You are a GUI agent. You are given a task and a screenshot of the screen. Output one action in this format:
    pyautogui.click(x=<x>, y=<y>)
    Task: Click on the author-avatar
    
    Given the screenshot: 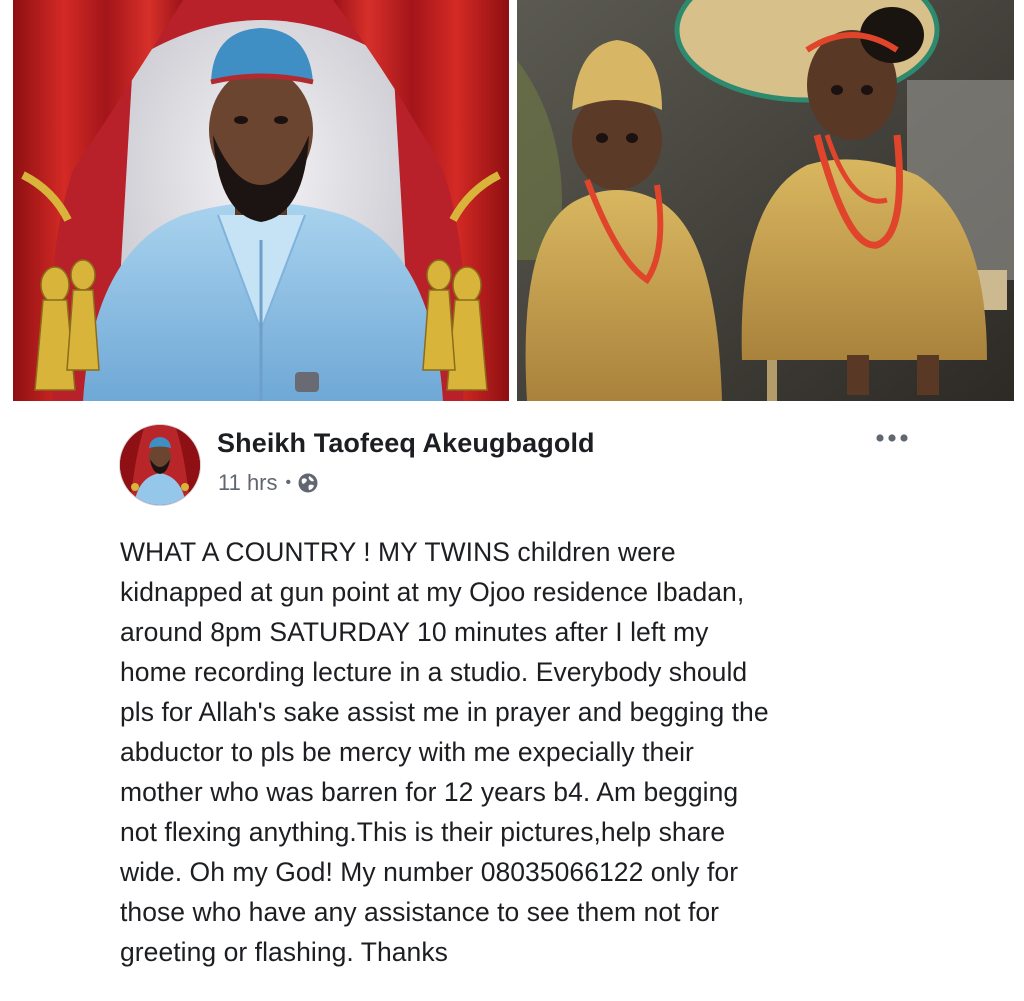 What is the action you would take?
    pyautogui.click(x=160, y=465)
    